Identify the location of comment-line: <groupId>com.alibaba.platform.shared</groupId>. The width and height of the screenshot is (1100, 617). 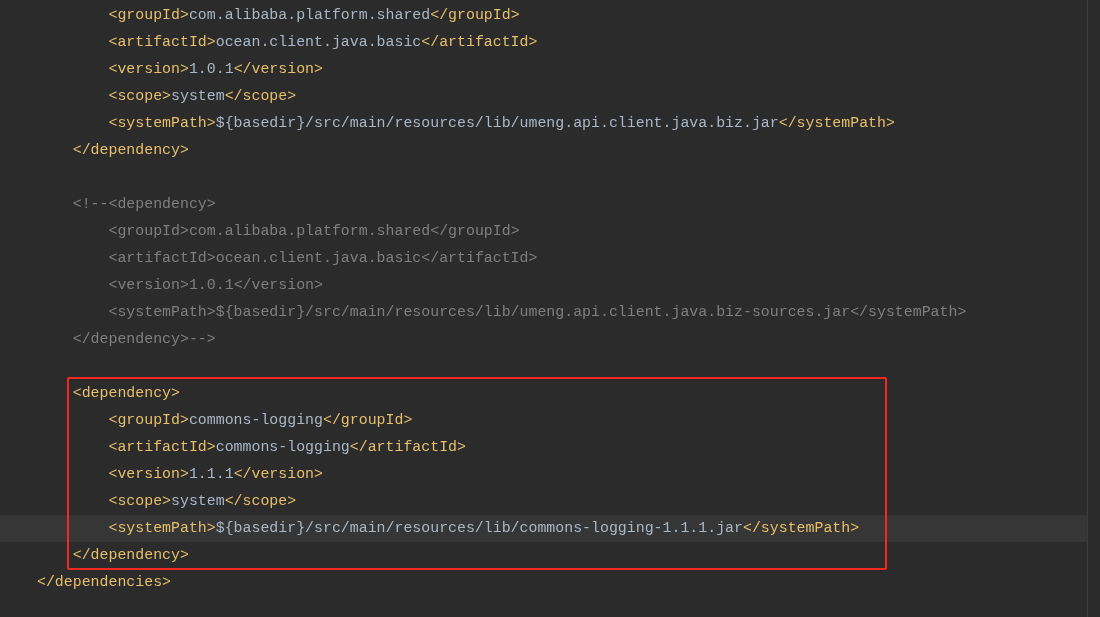
(314, 231).